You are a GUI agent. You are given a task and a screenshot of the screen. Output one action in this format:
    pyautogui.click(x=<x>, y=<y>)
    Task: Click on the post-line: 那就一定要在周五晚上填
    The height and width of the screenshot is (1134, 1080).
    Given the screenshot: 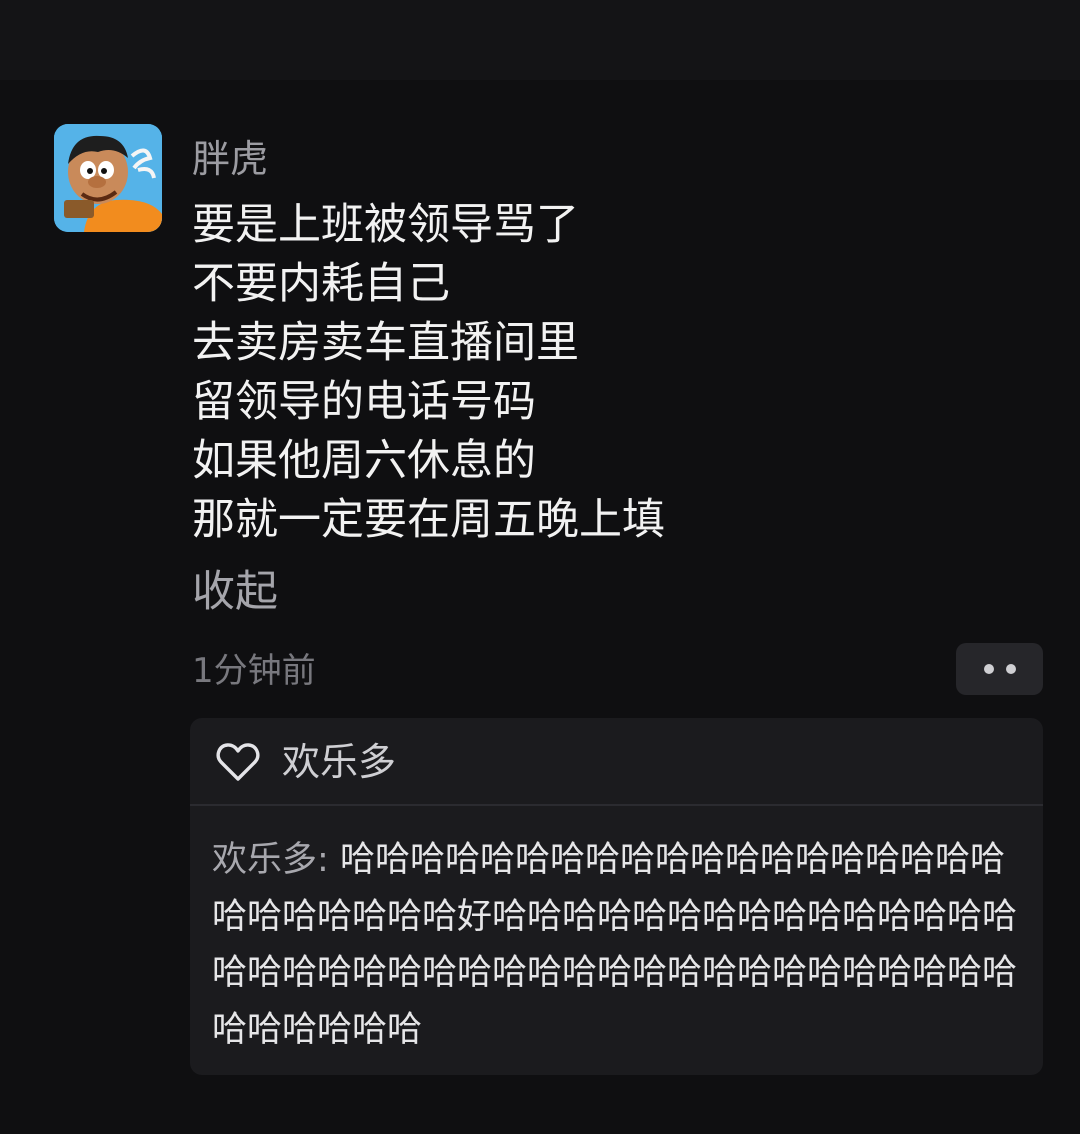 What is the action you would take?
    pyautogui.click(x=428, y=520)
    